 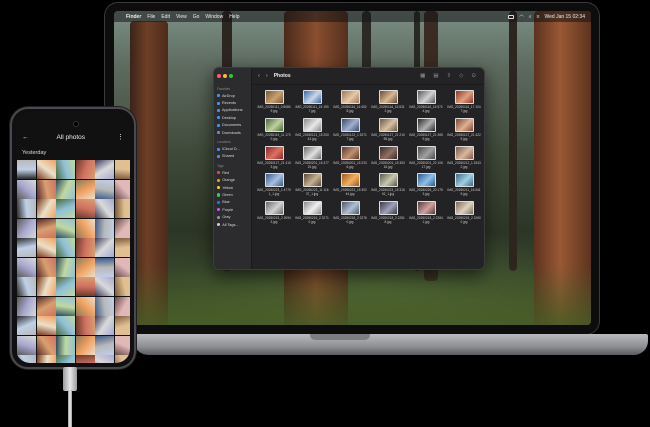 I want to click on sidebar-item: AirDrop, so click(x=232, y=95).